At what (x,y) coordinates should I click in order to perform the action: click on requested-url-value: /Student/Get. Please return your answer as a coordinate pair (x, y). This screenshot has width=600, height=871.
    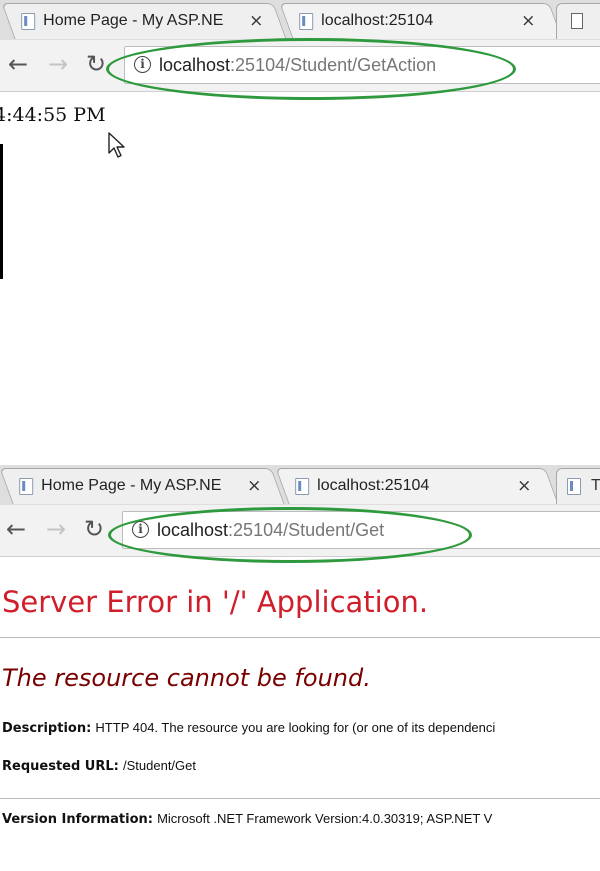
    Looking at the image, I should click on (159, 765).